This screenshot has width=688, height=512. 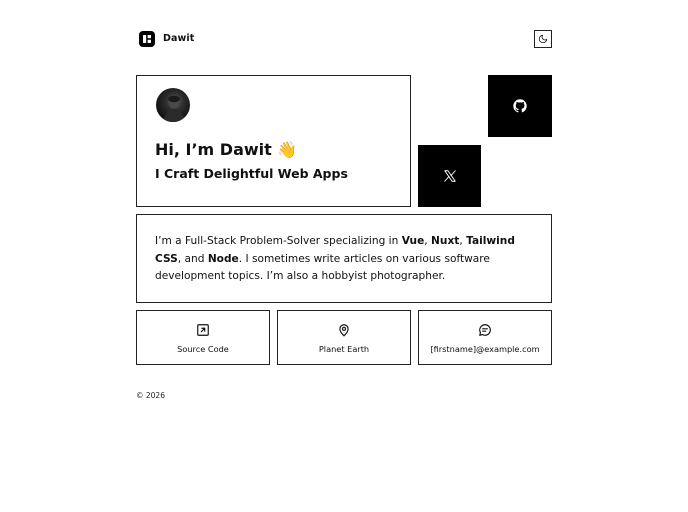 I want to click on email-card: [firstname]@example.com, so click(x=485, y=337).